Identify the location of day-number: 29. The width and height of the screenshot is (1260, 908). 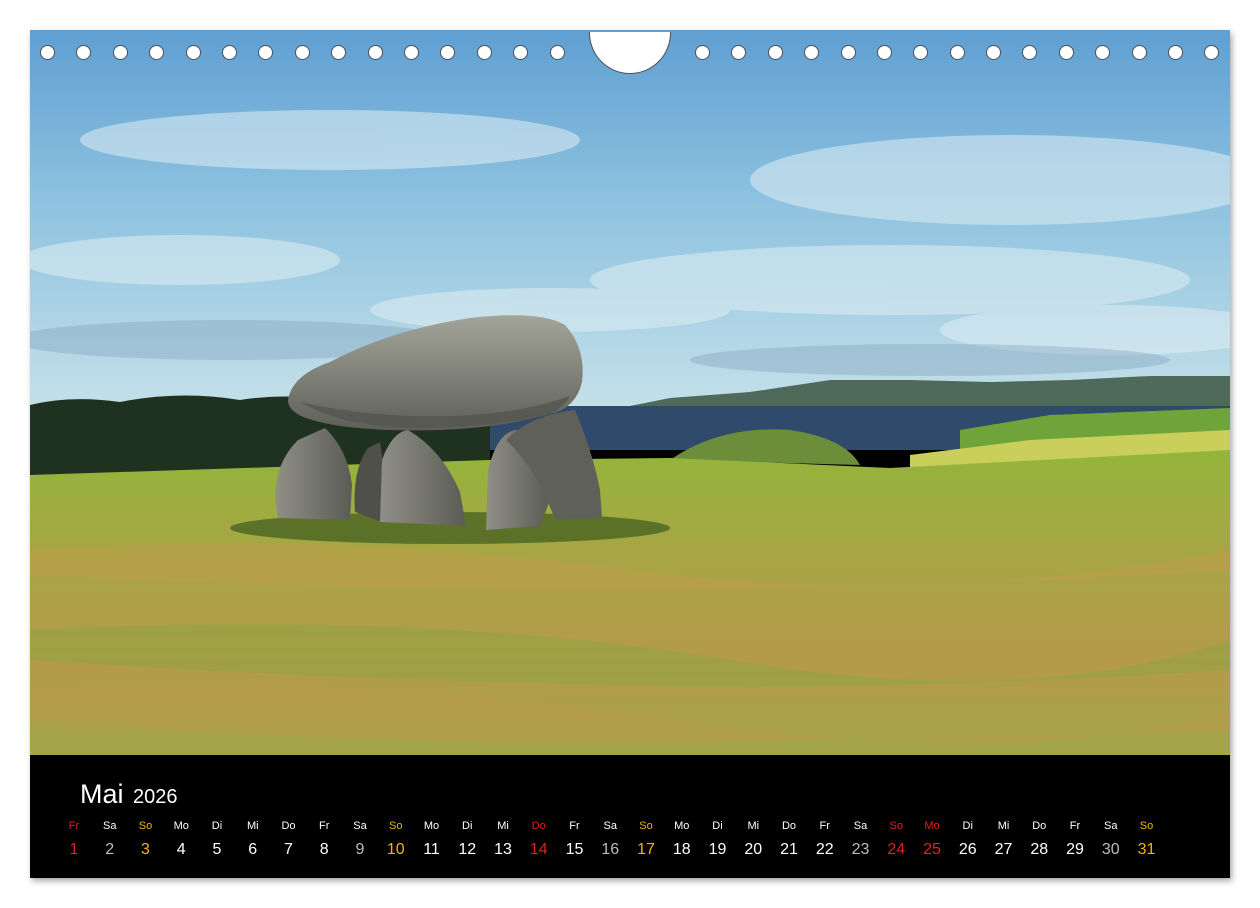
(1075, 849).